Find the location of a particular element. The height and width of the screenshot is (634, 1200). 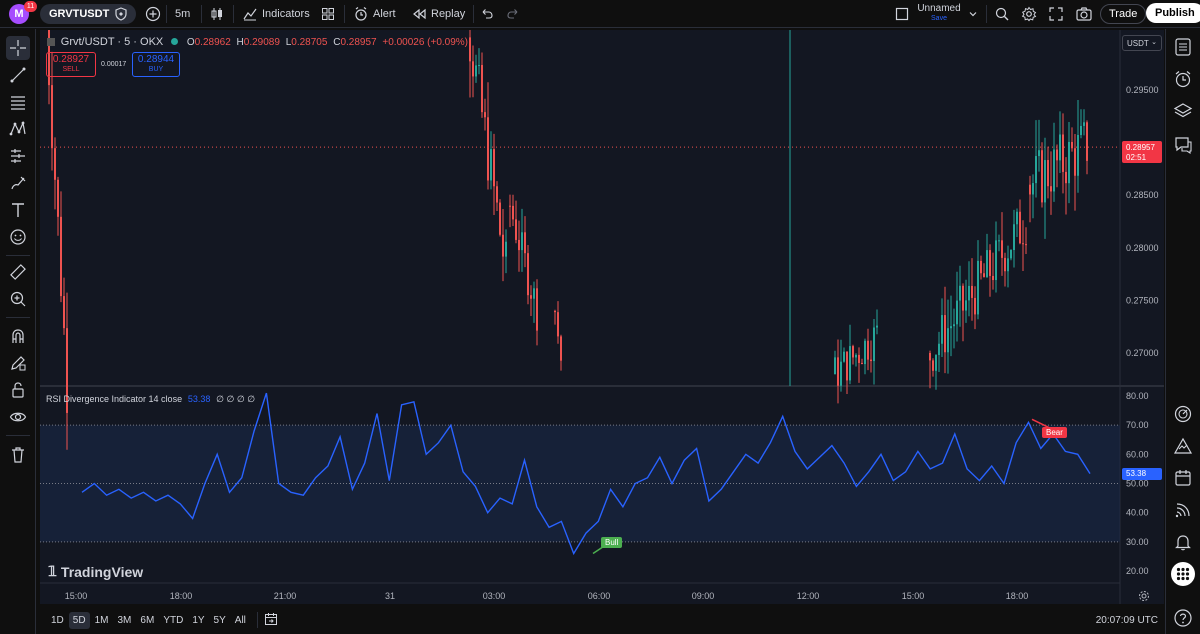

trendline-tool is located at coordinates (18, 75).